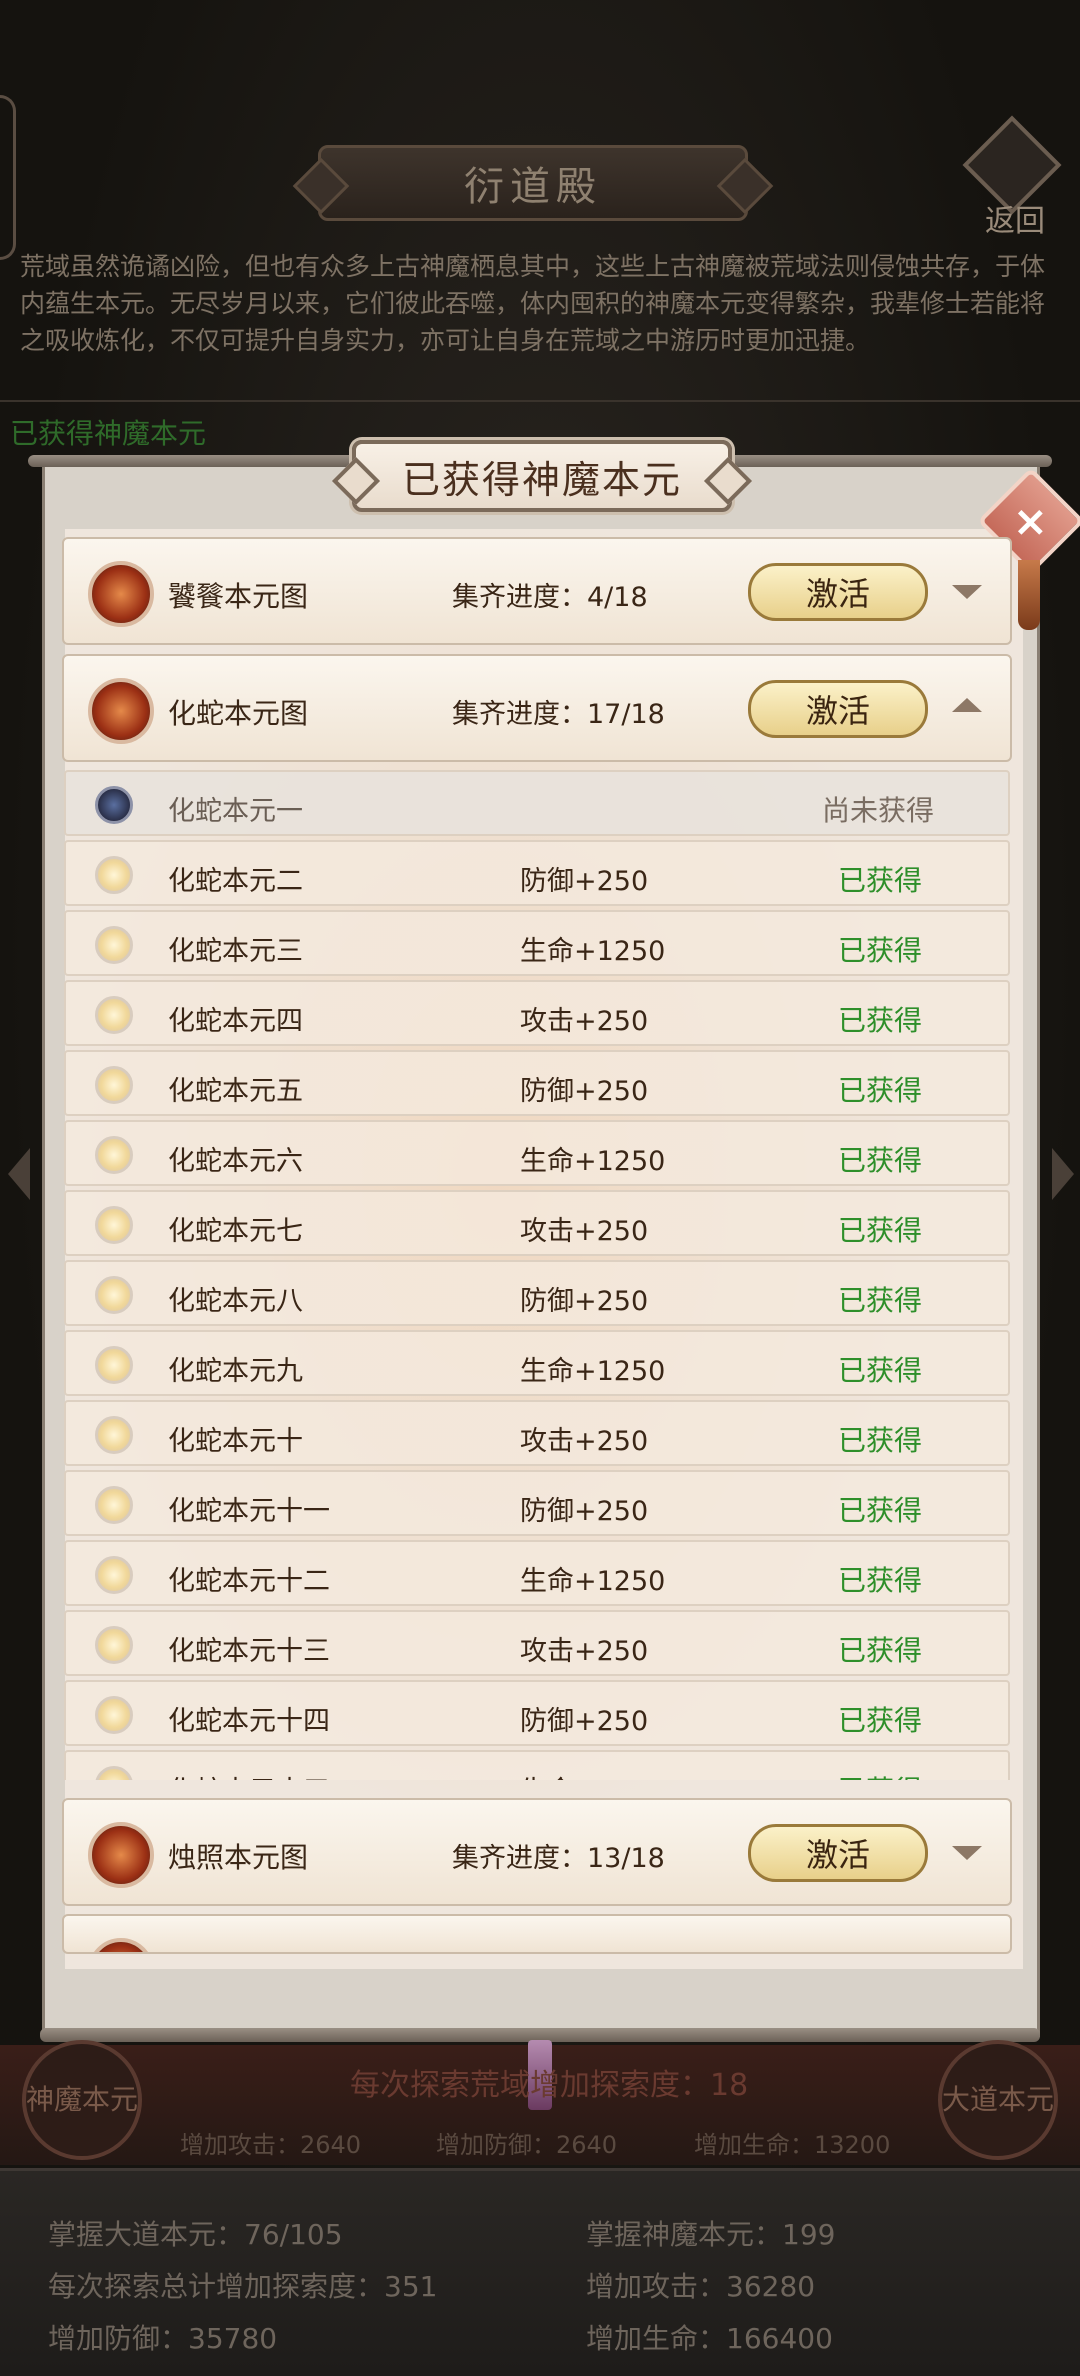 The width and height of the screenshot is (1080, 2376). I want to click on item-name: 化蛇本元十五, so click(249, 1774).